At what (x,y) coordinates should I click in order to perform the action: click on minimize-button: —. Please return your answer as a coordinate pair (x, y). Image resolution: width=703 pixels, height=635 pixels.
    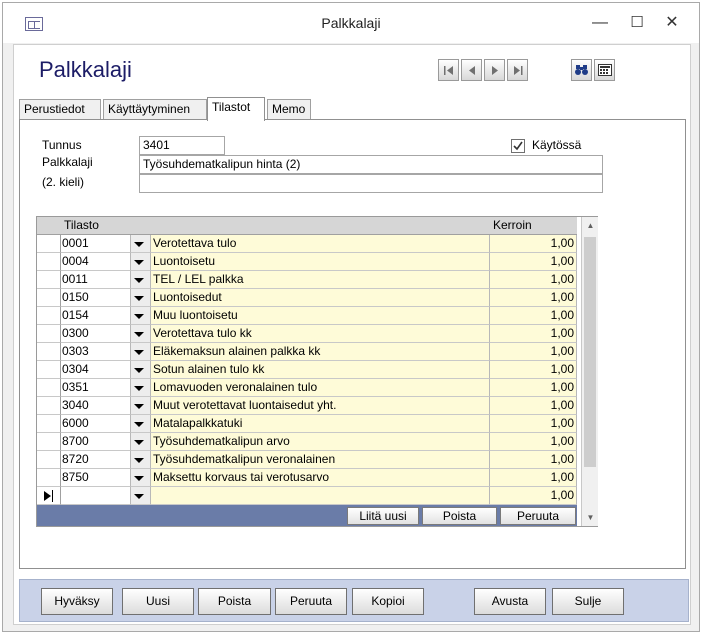
    Looking at the image, I should click on (600, 23).